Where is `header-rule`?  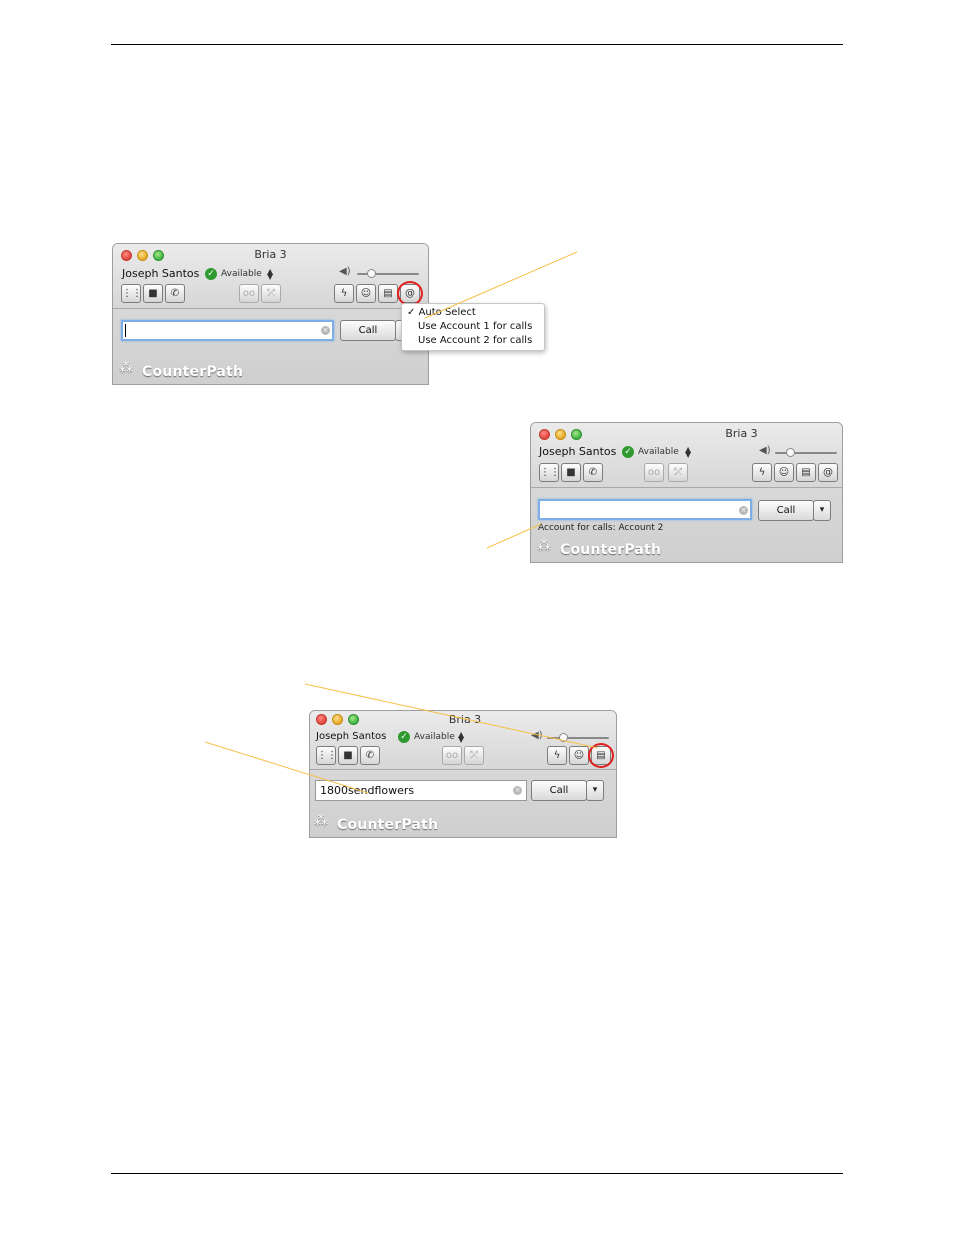 header-rule is located at coordinates (477, 44).